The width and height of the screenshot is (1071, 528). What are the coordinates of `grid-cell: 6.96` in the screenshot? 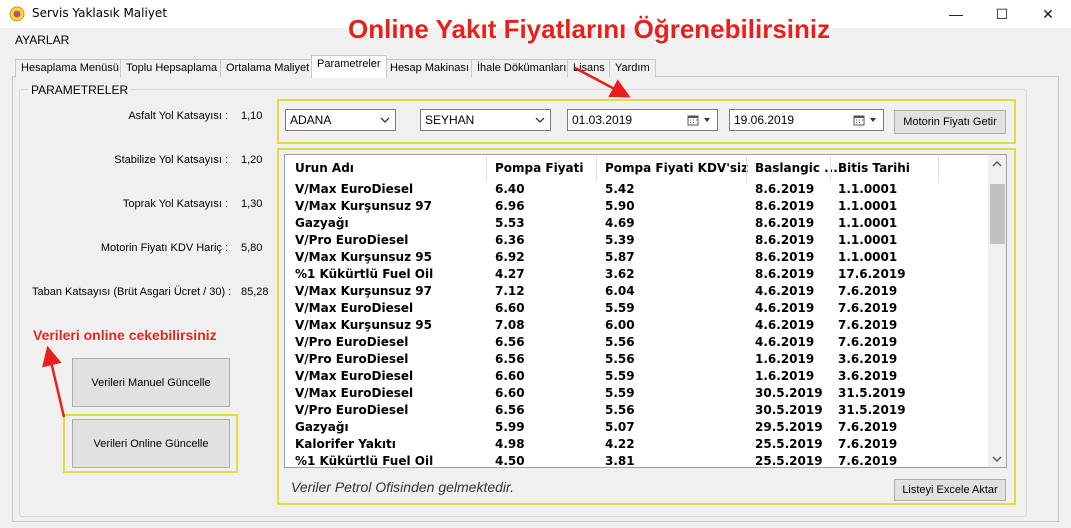 It's located at (510, 206).